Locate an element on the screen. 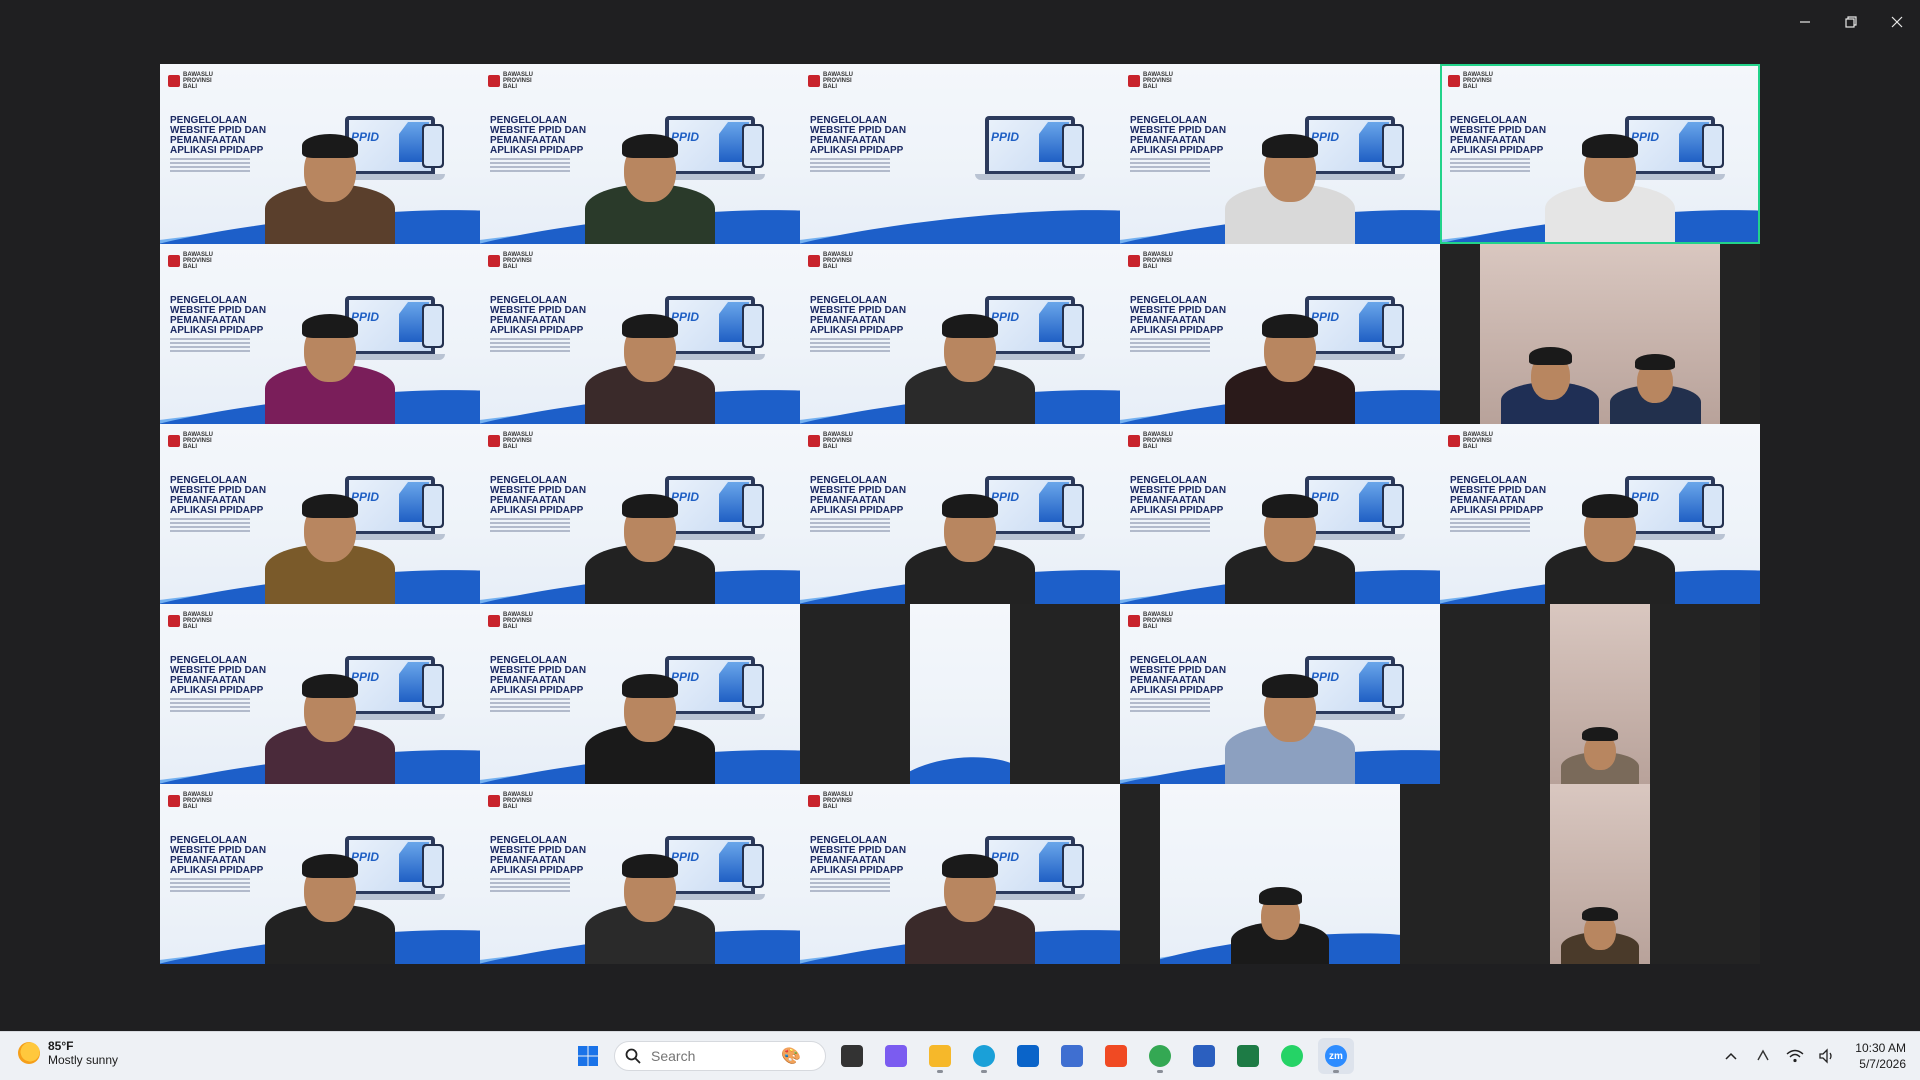  whatsapp-taskbar-button is located at coordinates (1292, 1056).